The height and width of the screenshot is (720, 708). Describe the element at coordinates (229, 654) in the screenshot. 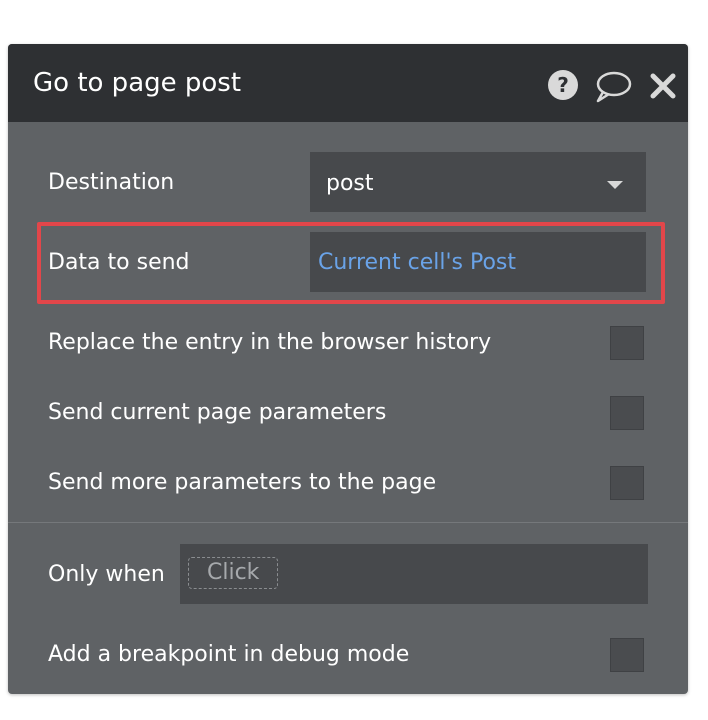

I see `breakpoint-label: Add a breakpoint in debug mode` at that location.